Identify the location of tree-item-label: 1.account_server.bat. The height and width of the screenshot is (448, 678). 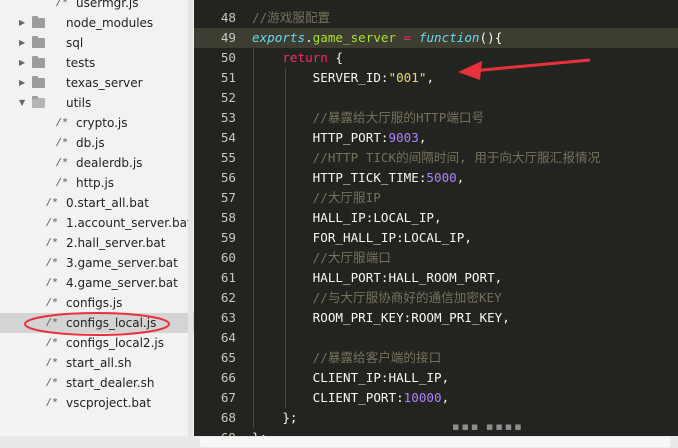
(129, 223).